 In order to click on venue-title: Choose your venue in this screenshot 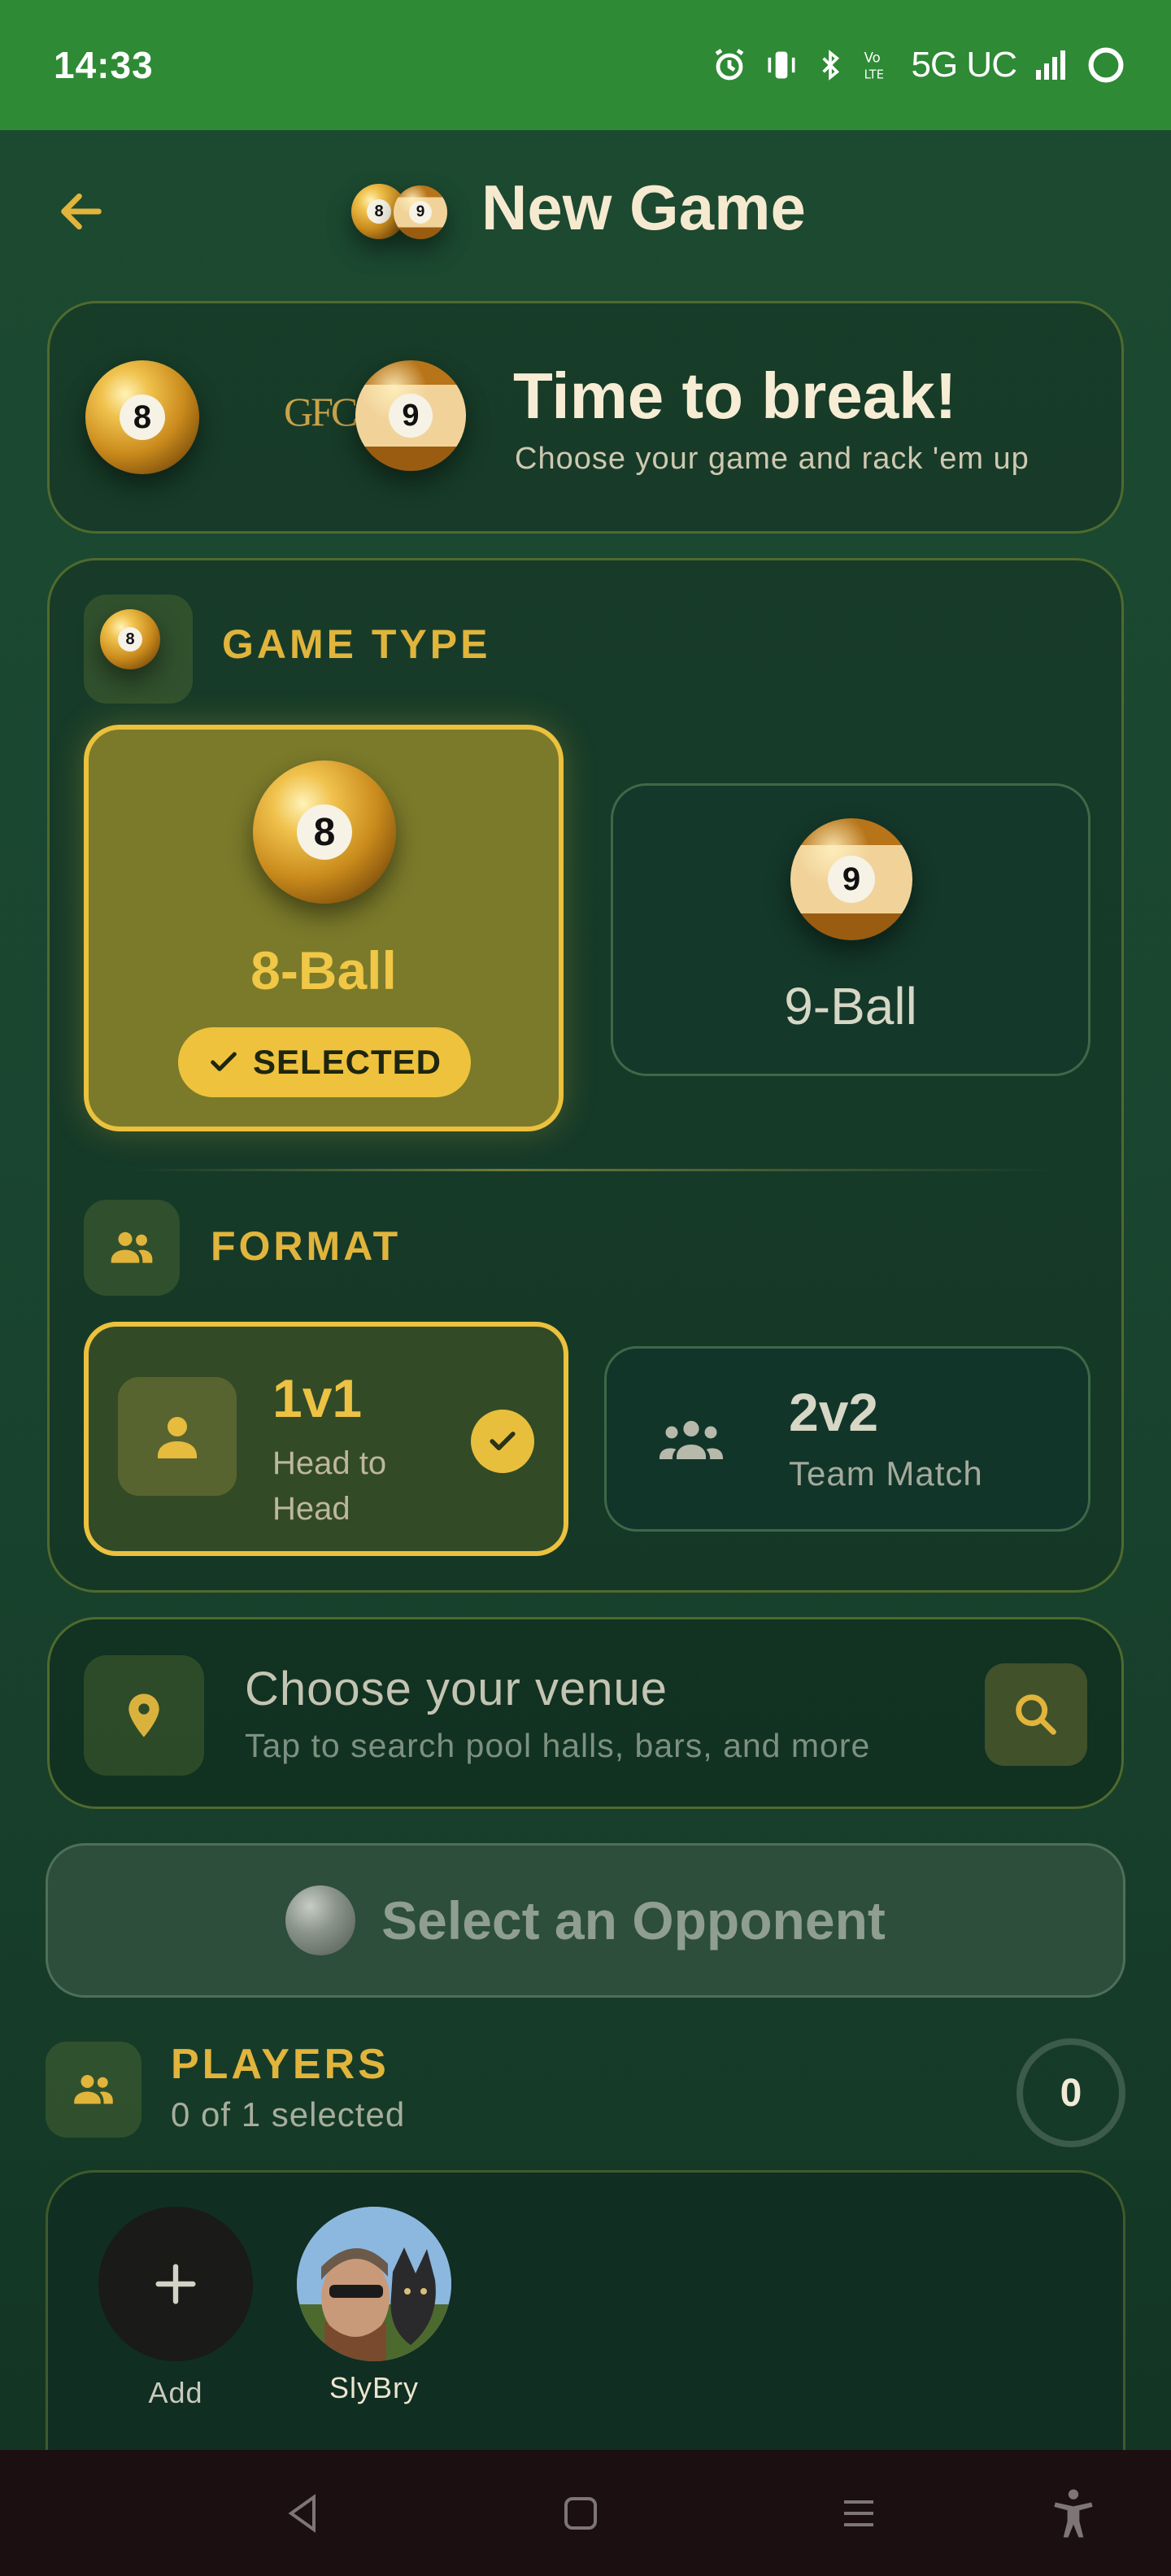, I will do `click(457, 1689)`.